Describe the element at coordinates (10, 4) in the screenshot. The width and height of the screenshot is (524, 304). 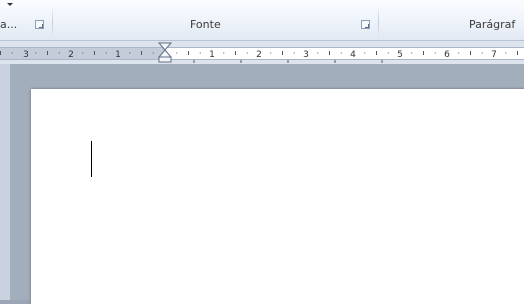
I see `ribbon-dropdown-arrow-icon` at that location.